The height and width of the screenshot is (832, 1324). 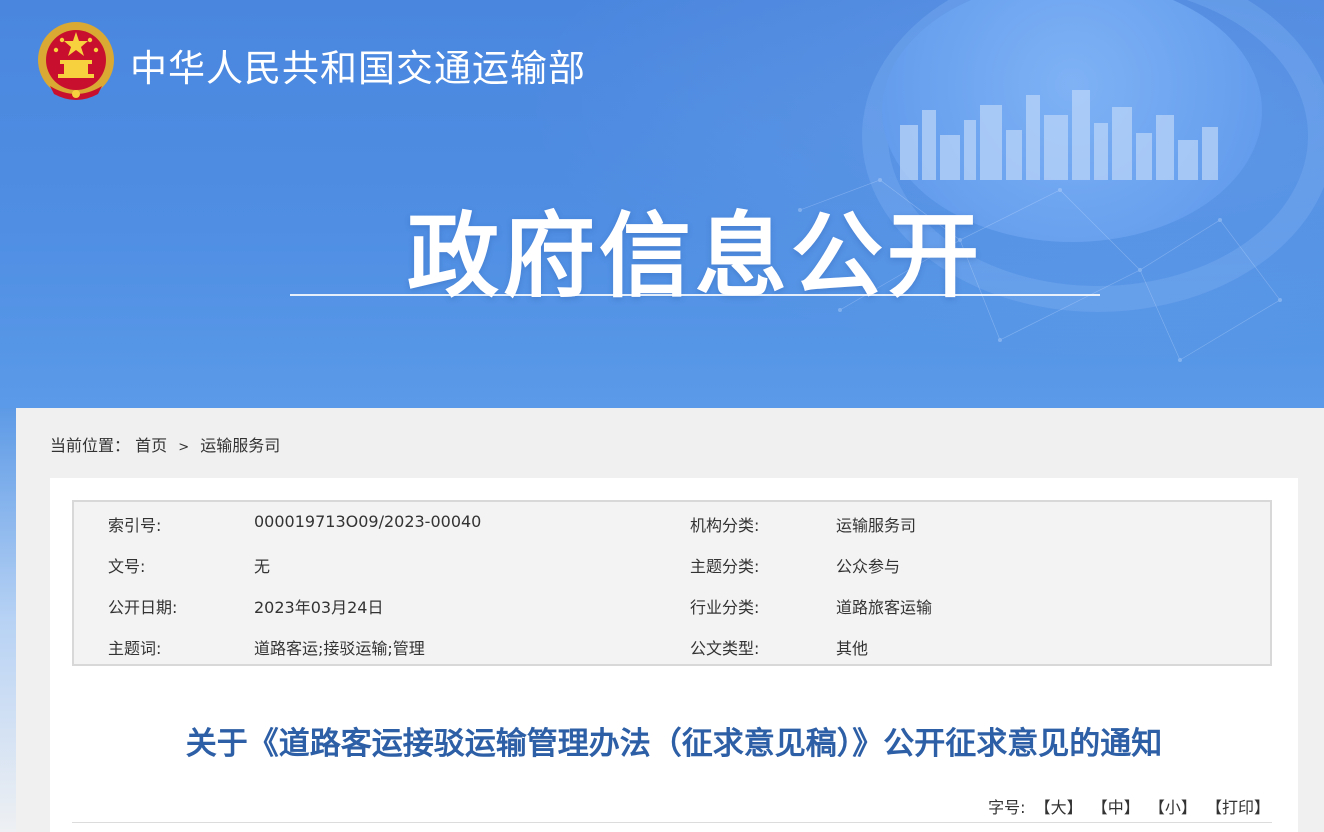 I want to click on city-skyline-decoration, so click(x=1059, y=135).